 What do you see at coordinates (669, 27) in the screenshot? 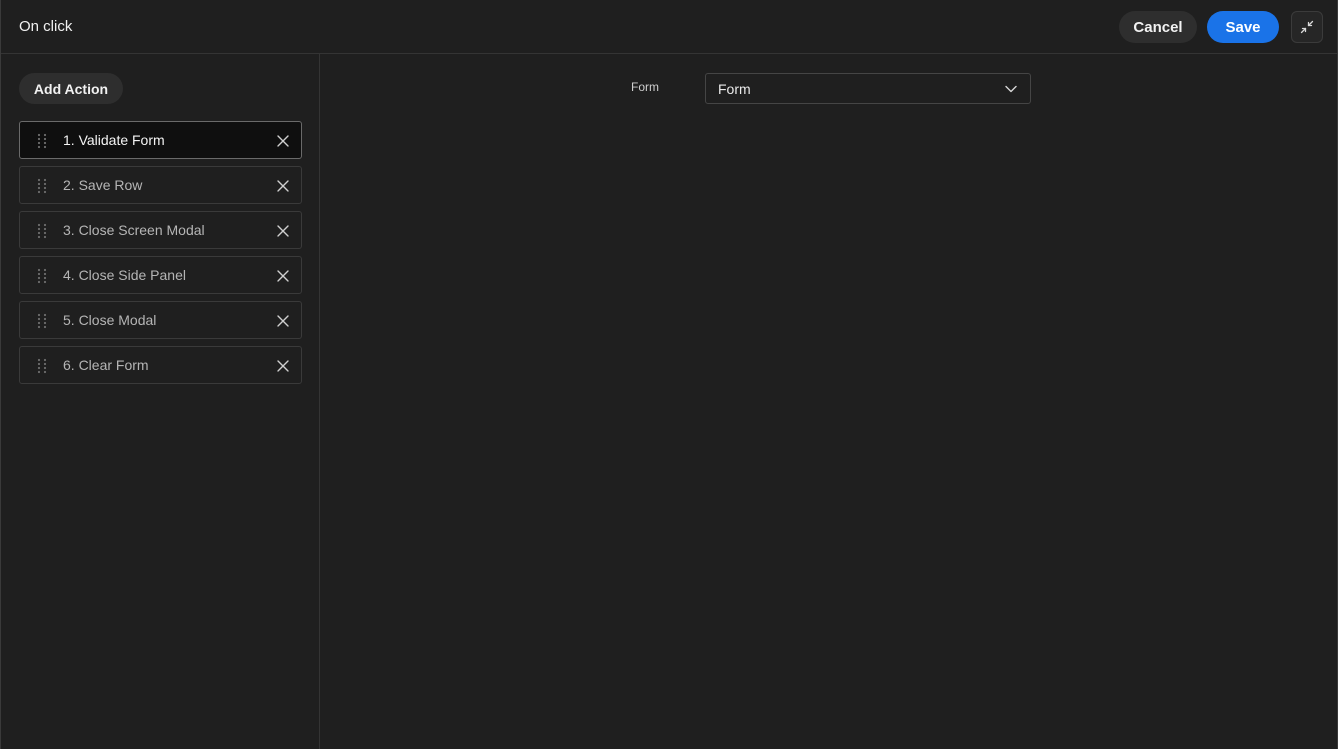
I see `header-bar: On click Cancel Save` at bounding box center [669, 27].